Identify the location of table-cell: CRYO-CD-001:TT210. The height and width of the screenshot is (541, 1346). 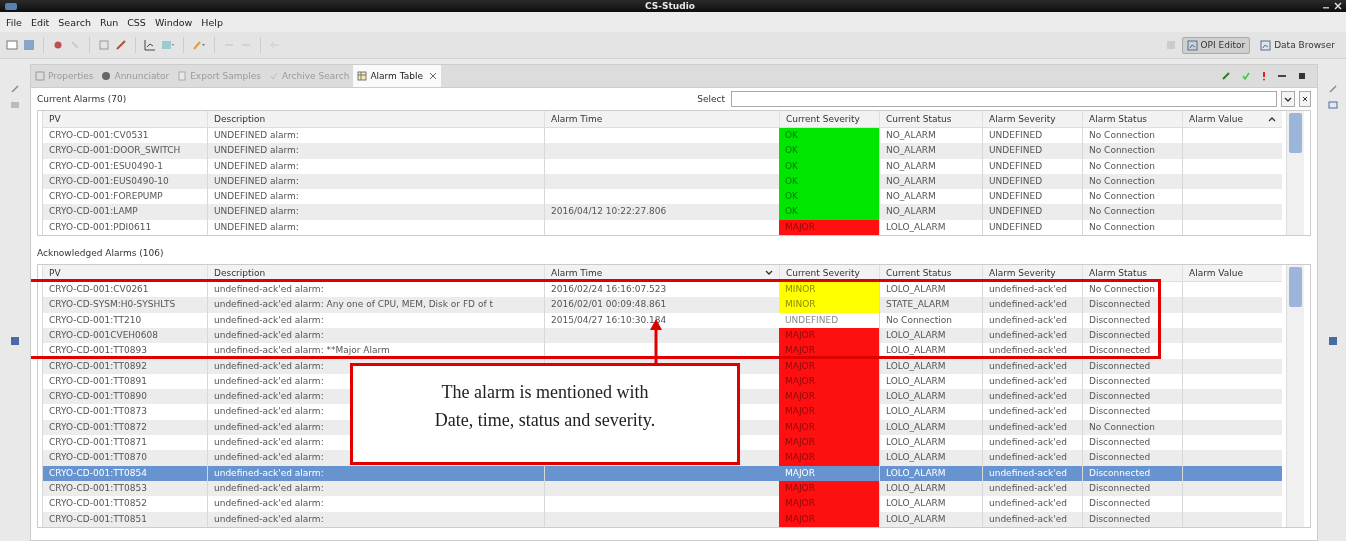
(124, 320).